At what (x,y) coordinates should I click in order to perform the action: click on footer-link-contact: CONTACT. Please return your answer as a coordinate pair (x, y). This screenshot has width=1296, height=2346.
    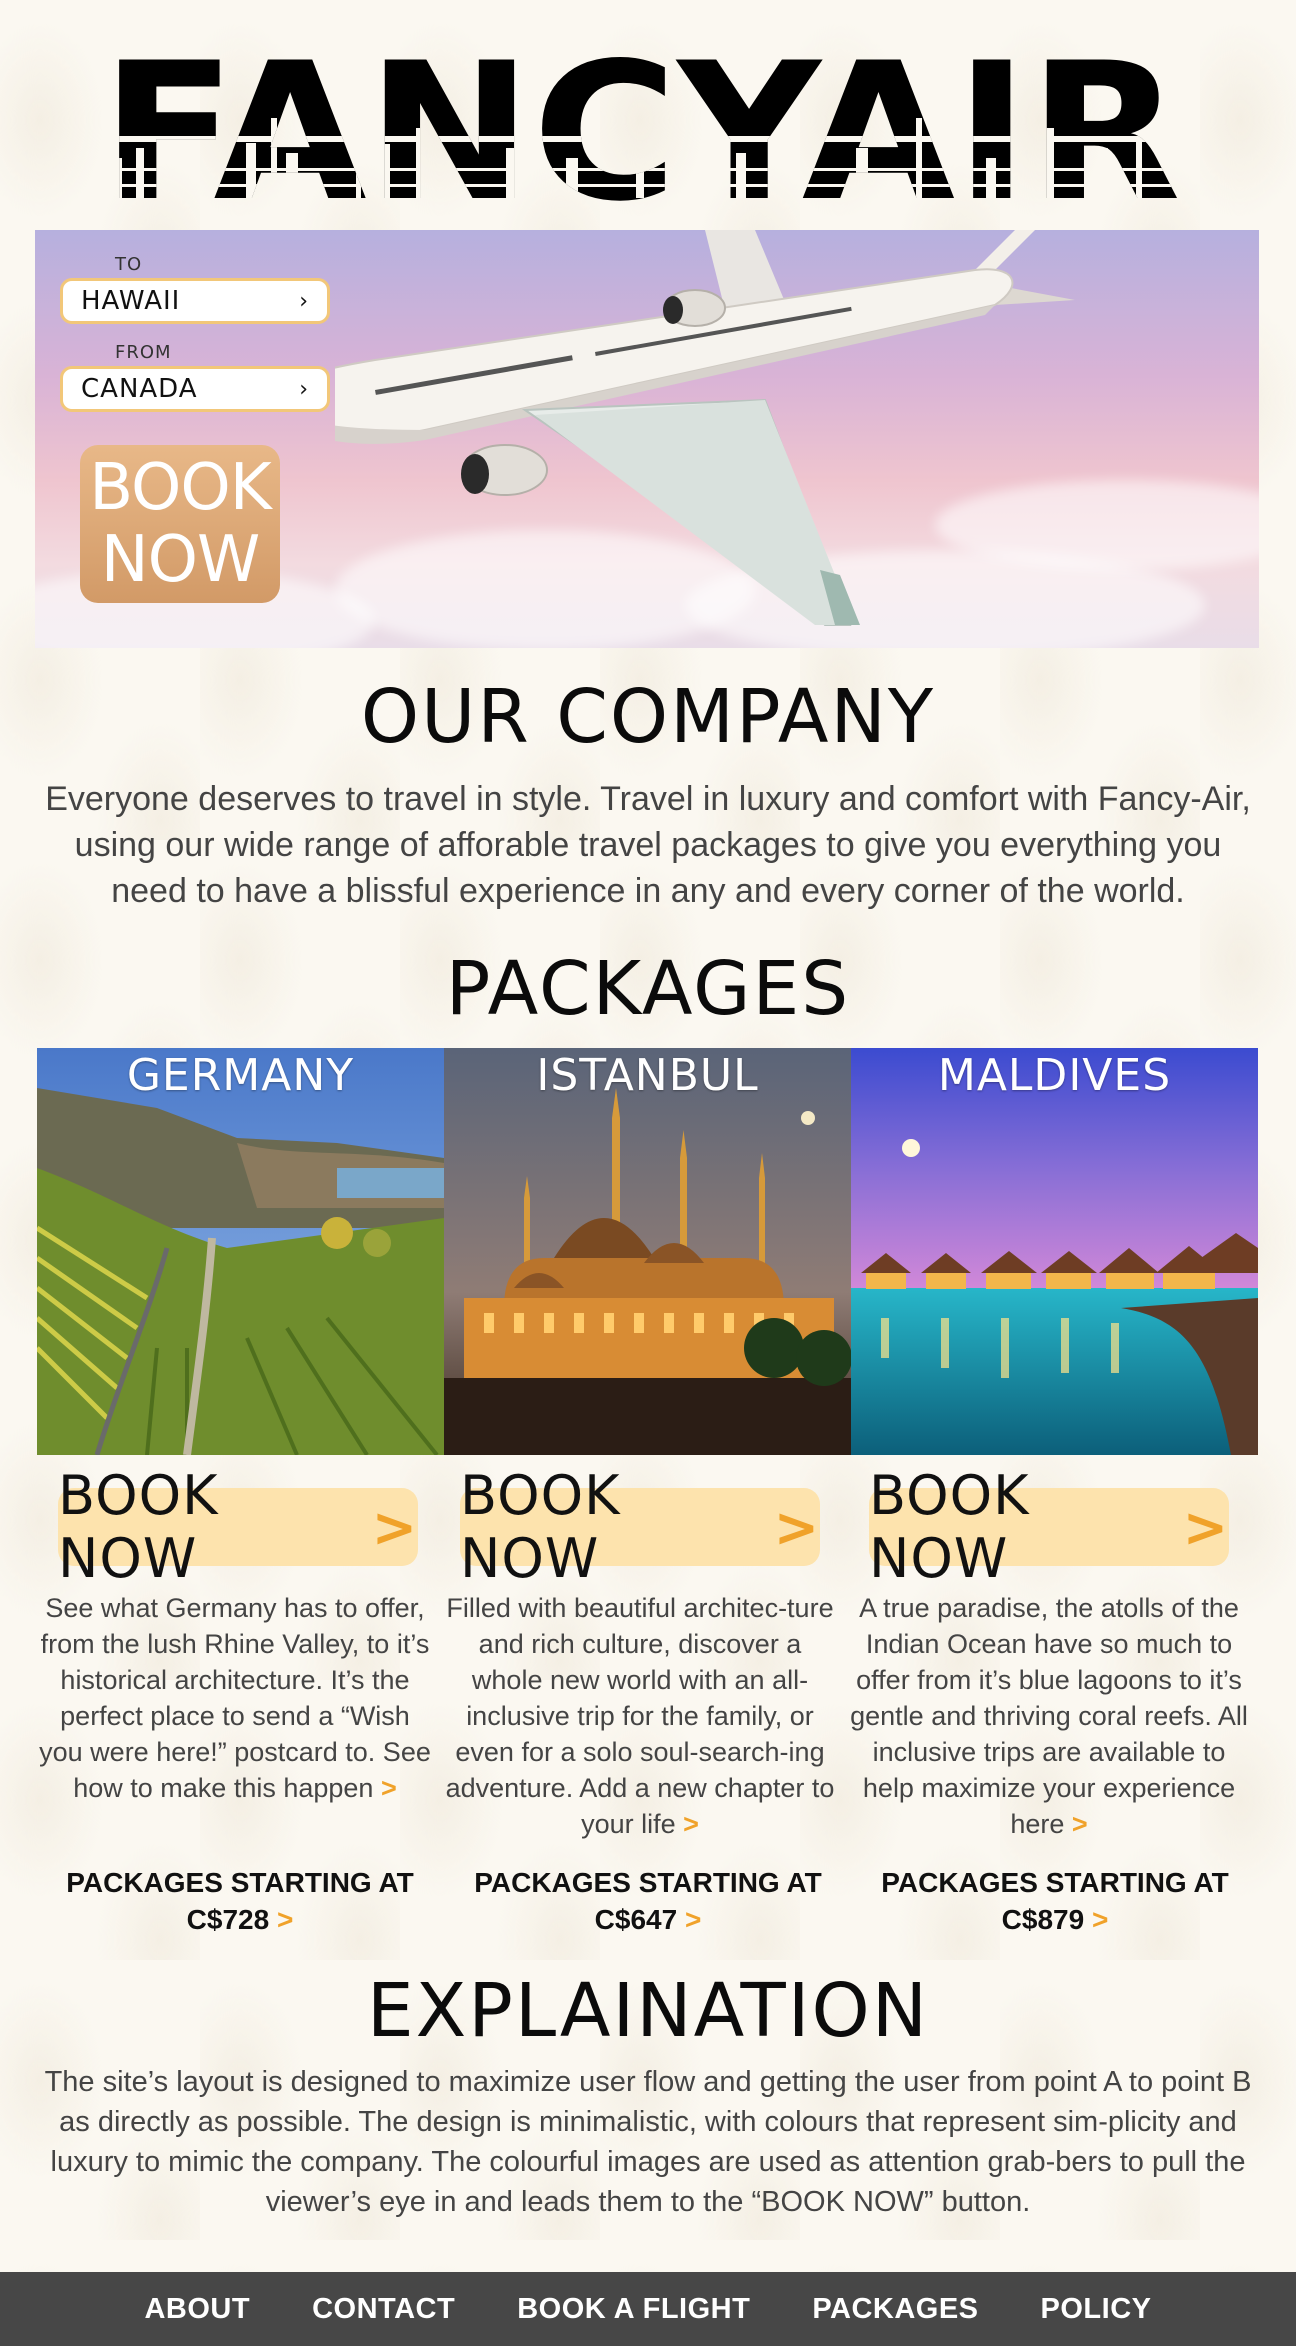
    Looking at the image, I should click on (383, 2309).